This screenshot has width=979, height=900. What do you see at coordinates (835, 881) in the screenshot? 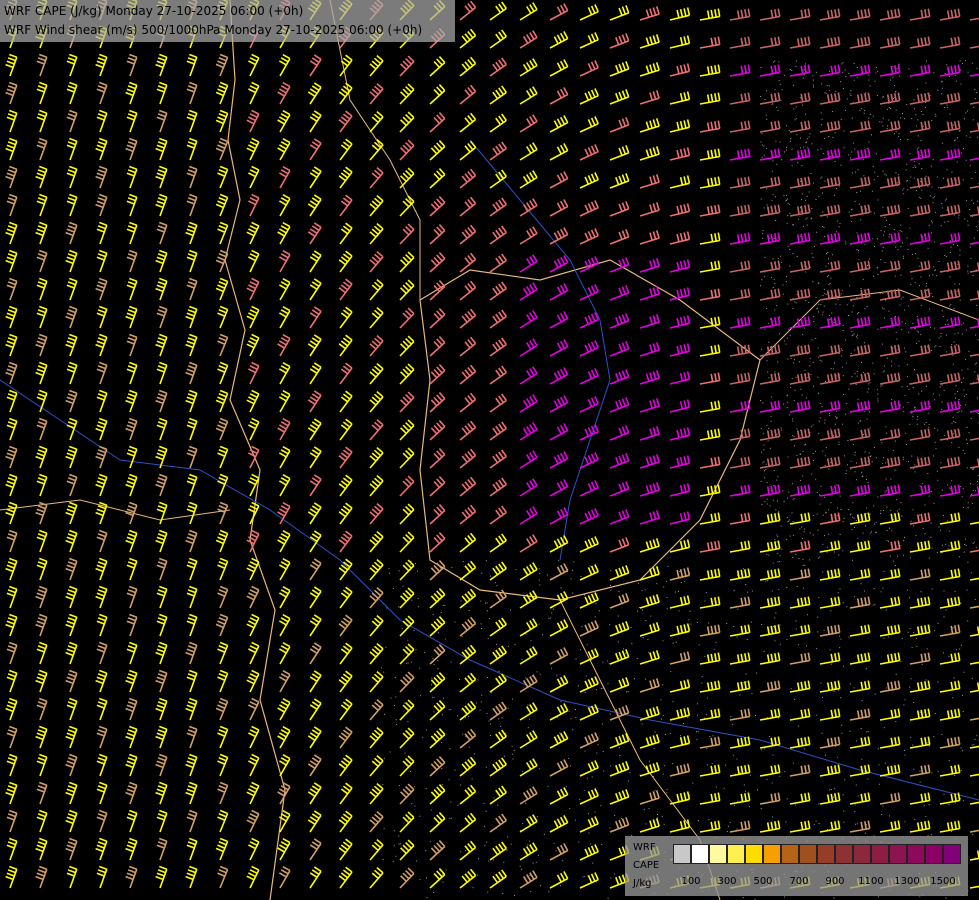
I see `legend-tick-label: 900` at bounding box center [835, 881].